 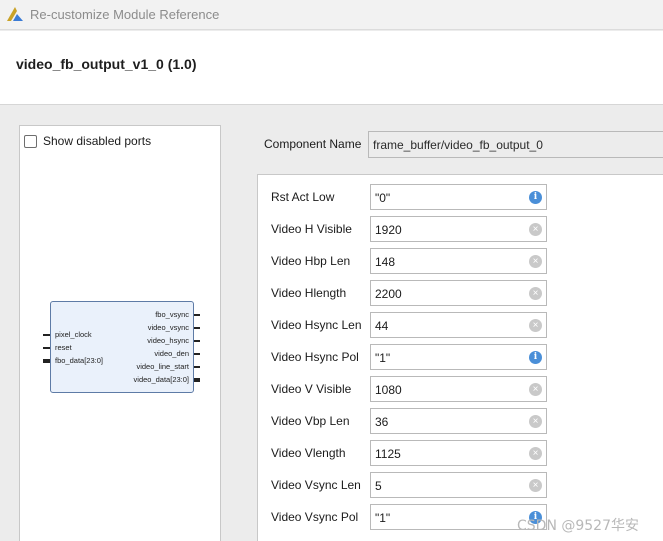 I want to click on parameter-value-field: 44 ×, so click(x=458, y=325).